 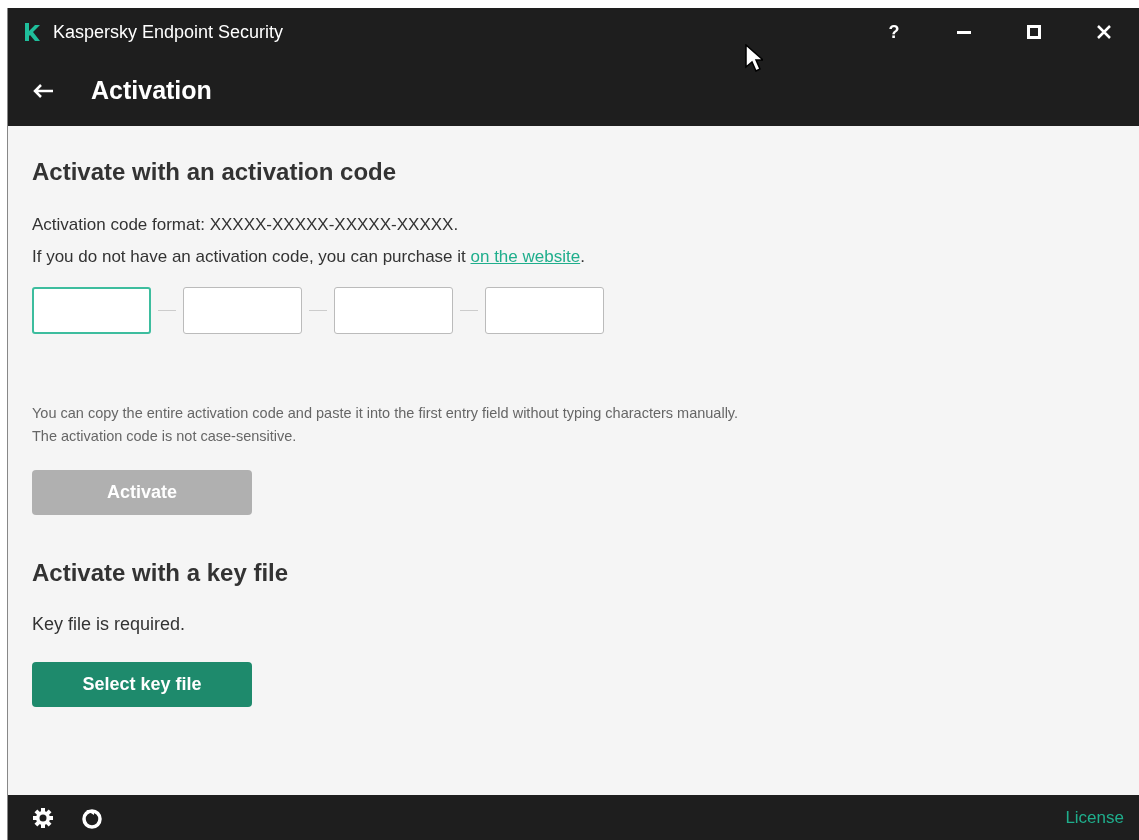 What do you see at coordinates (161, 573) in the screenshot?
I see `section-heading: Activate with a key file` at bounding box center [161, 573].